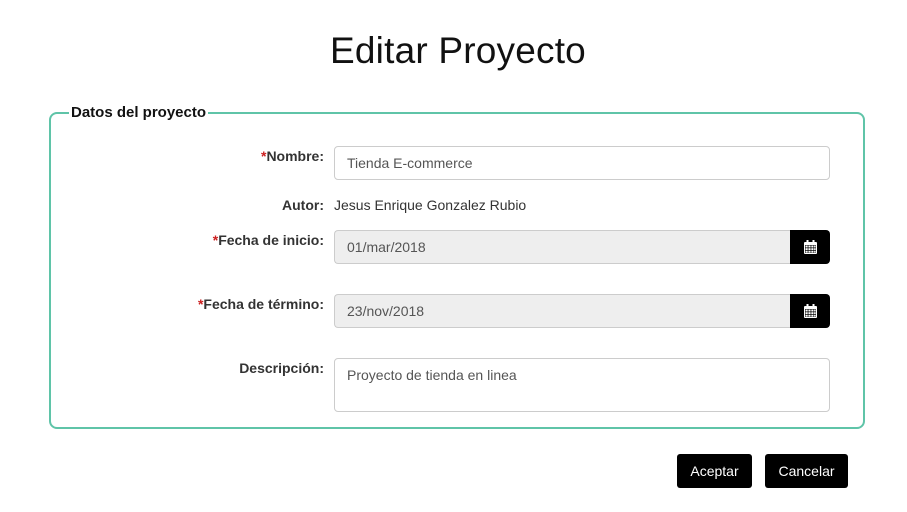 The height and width of the screenshot is (512, 907). Describe the element at coordinates (303, 205) in the screenshot. I see `autor-label: Autor:` at that location.